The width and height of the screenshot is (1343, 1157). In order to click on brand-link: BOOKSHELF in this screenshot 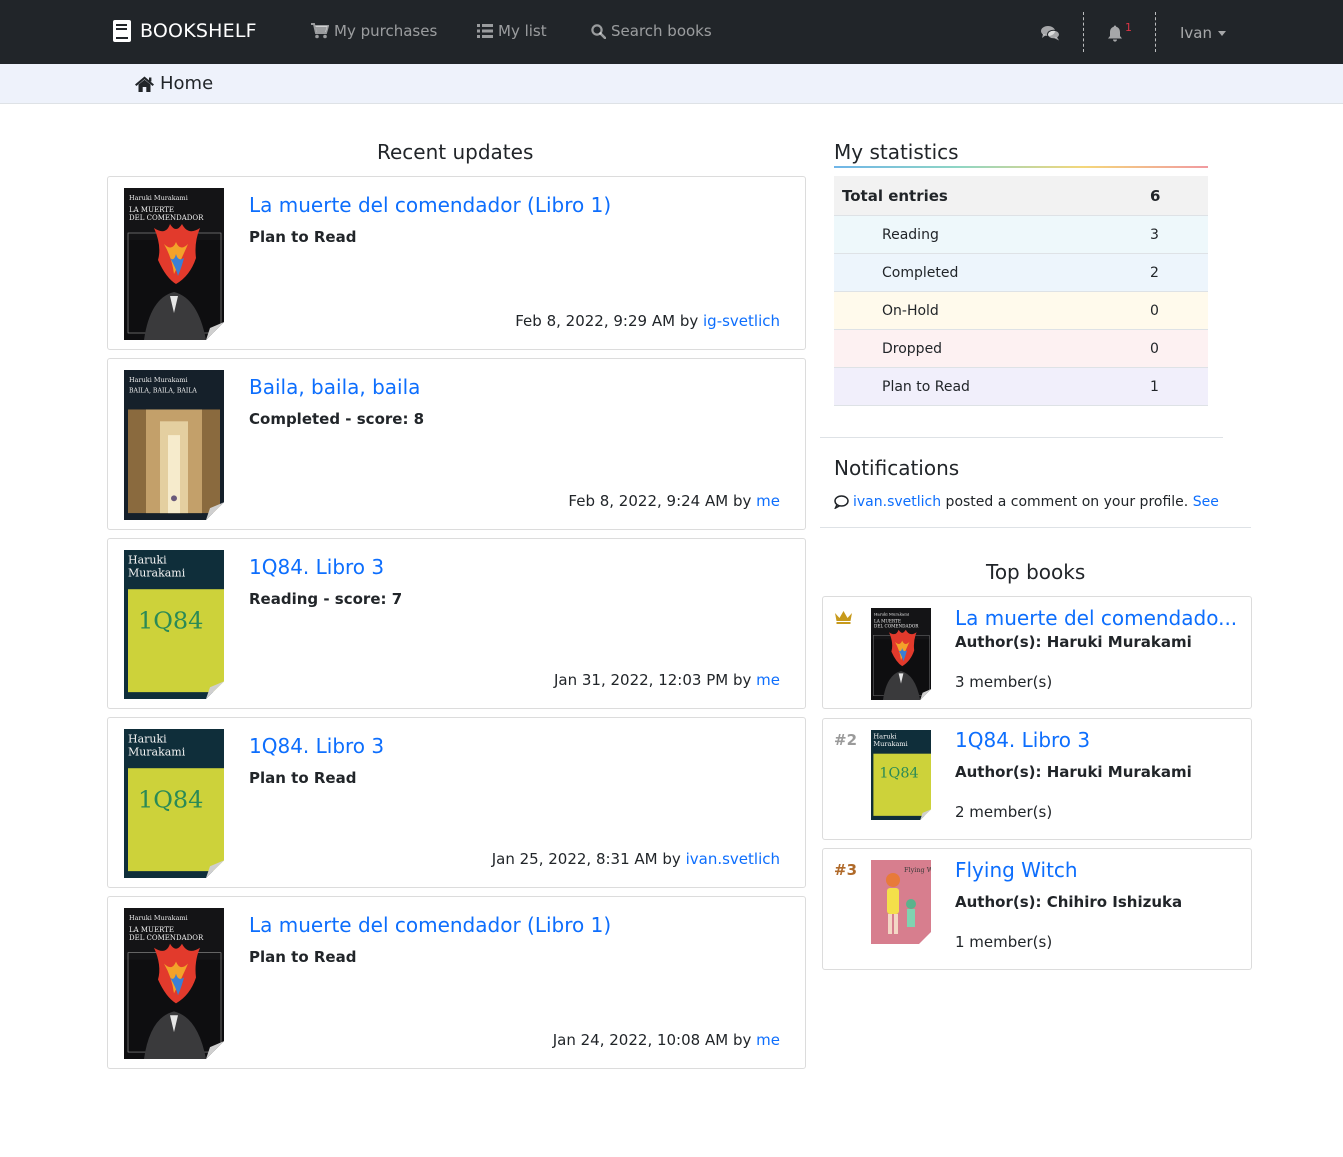, I will do `click(185, 31)`.